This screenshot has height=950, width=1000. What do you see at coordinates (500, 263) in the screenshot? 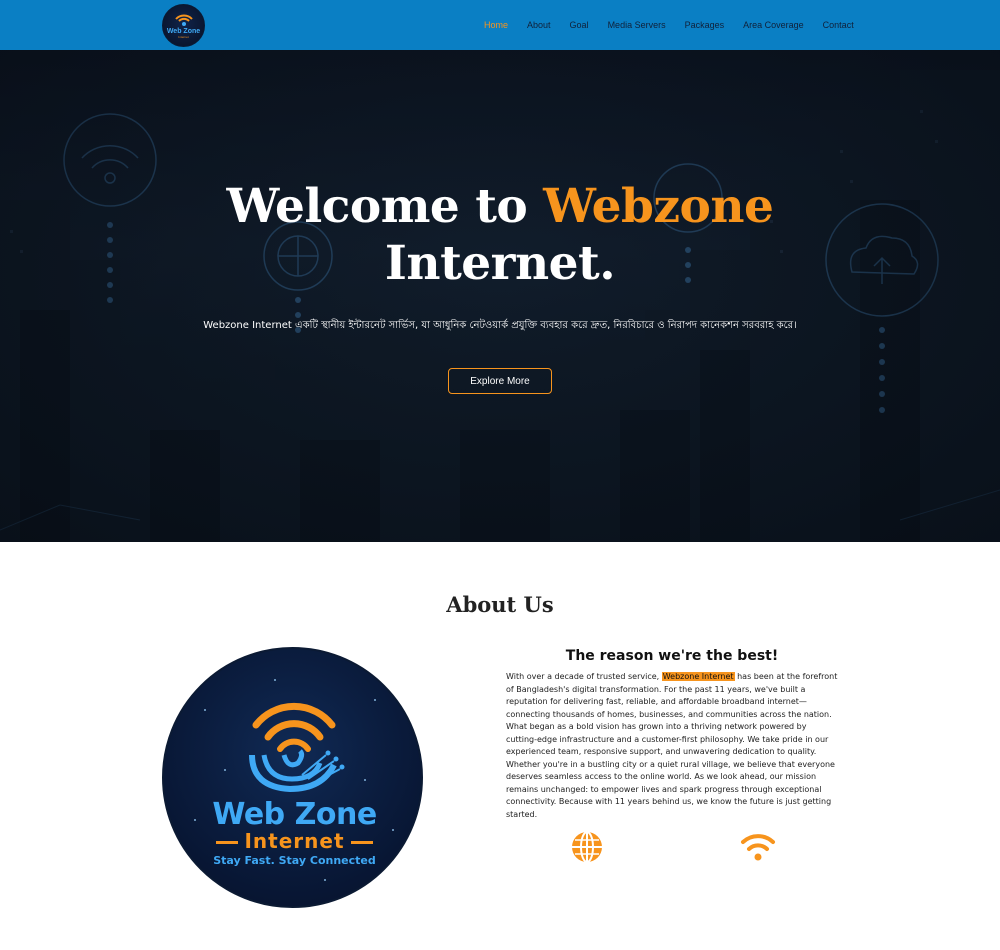
I see `hero-title-suffix: Internet.` at bounding box center [500, 263].